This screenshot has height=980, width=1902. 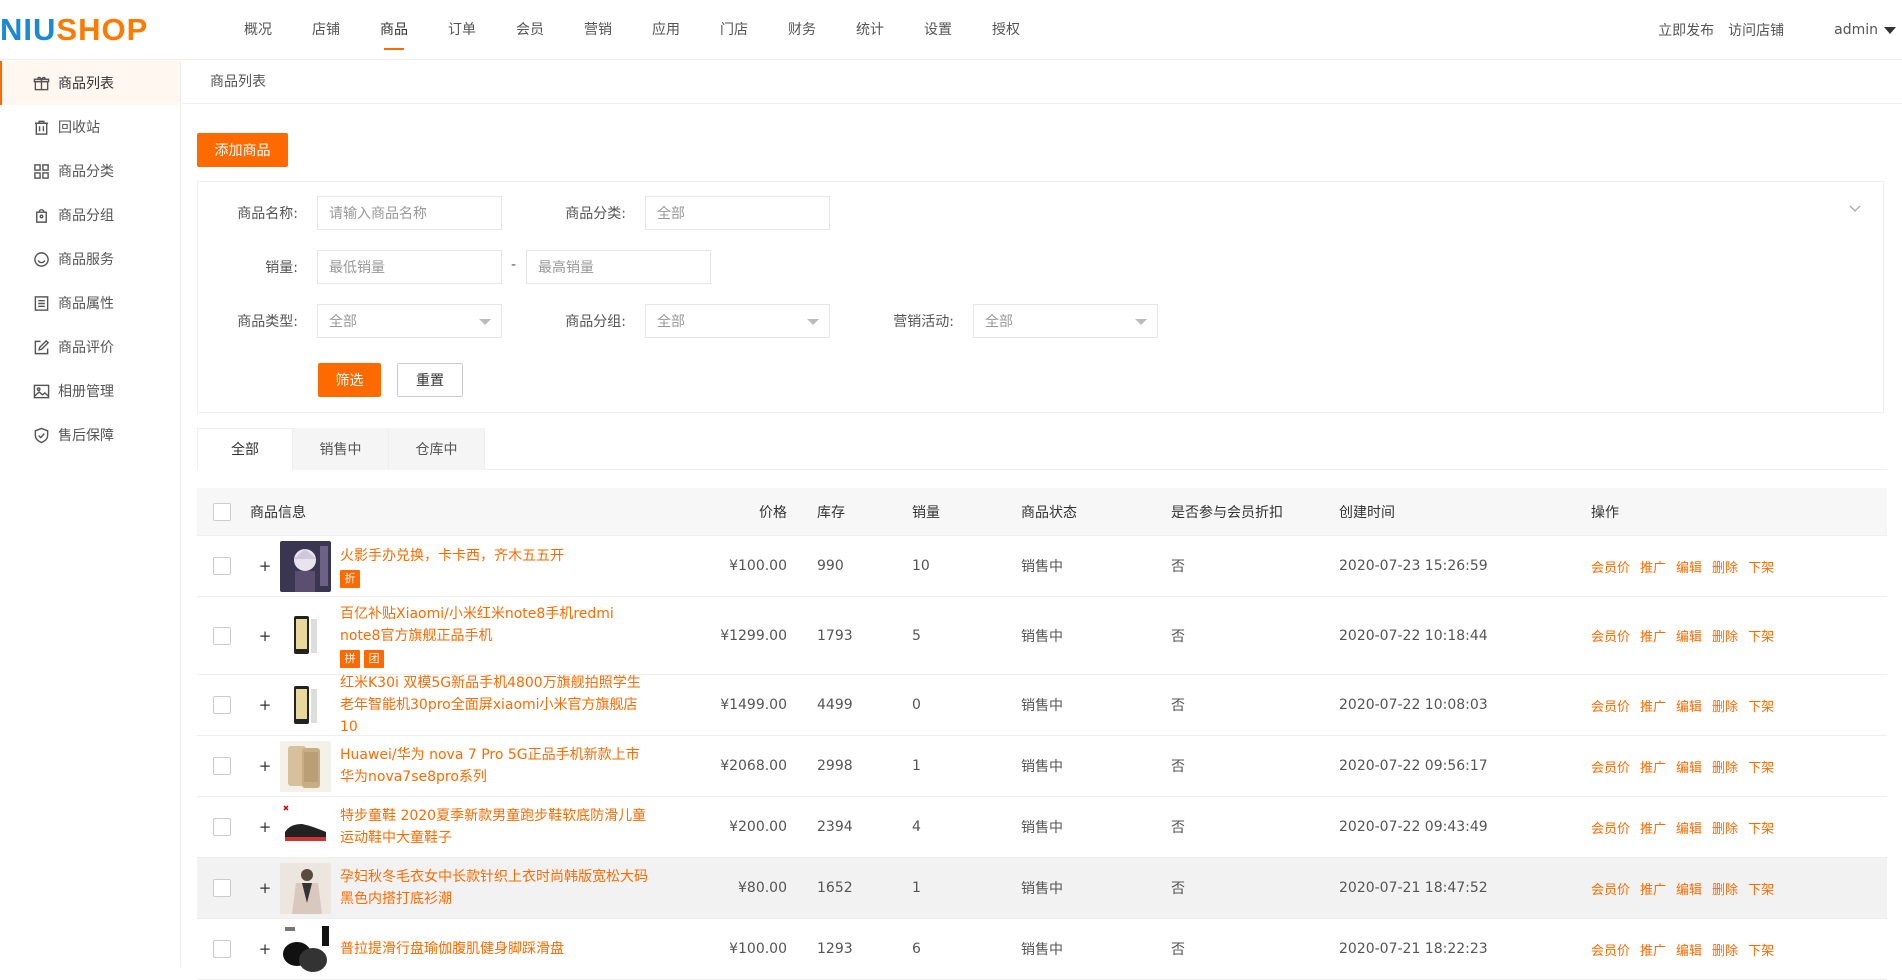 I want to click on product-name: 火影手办兑换，卡卡西，齐木五五开, so click(x=495, y=556).